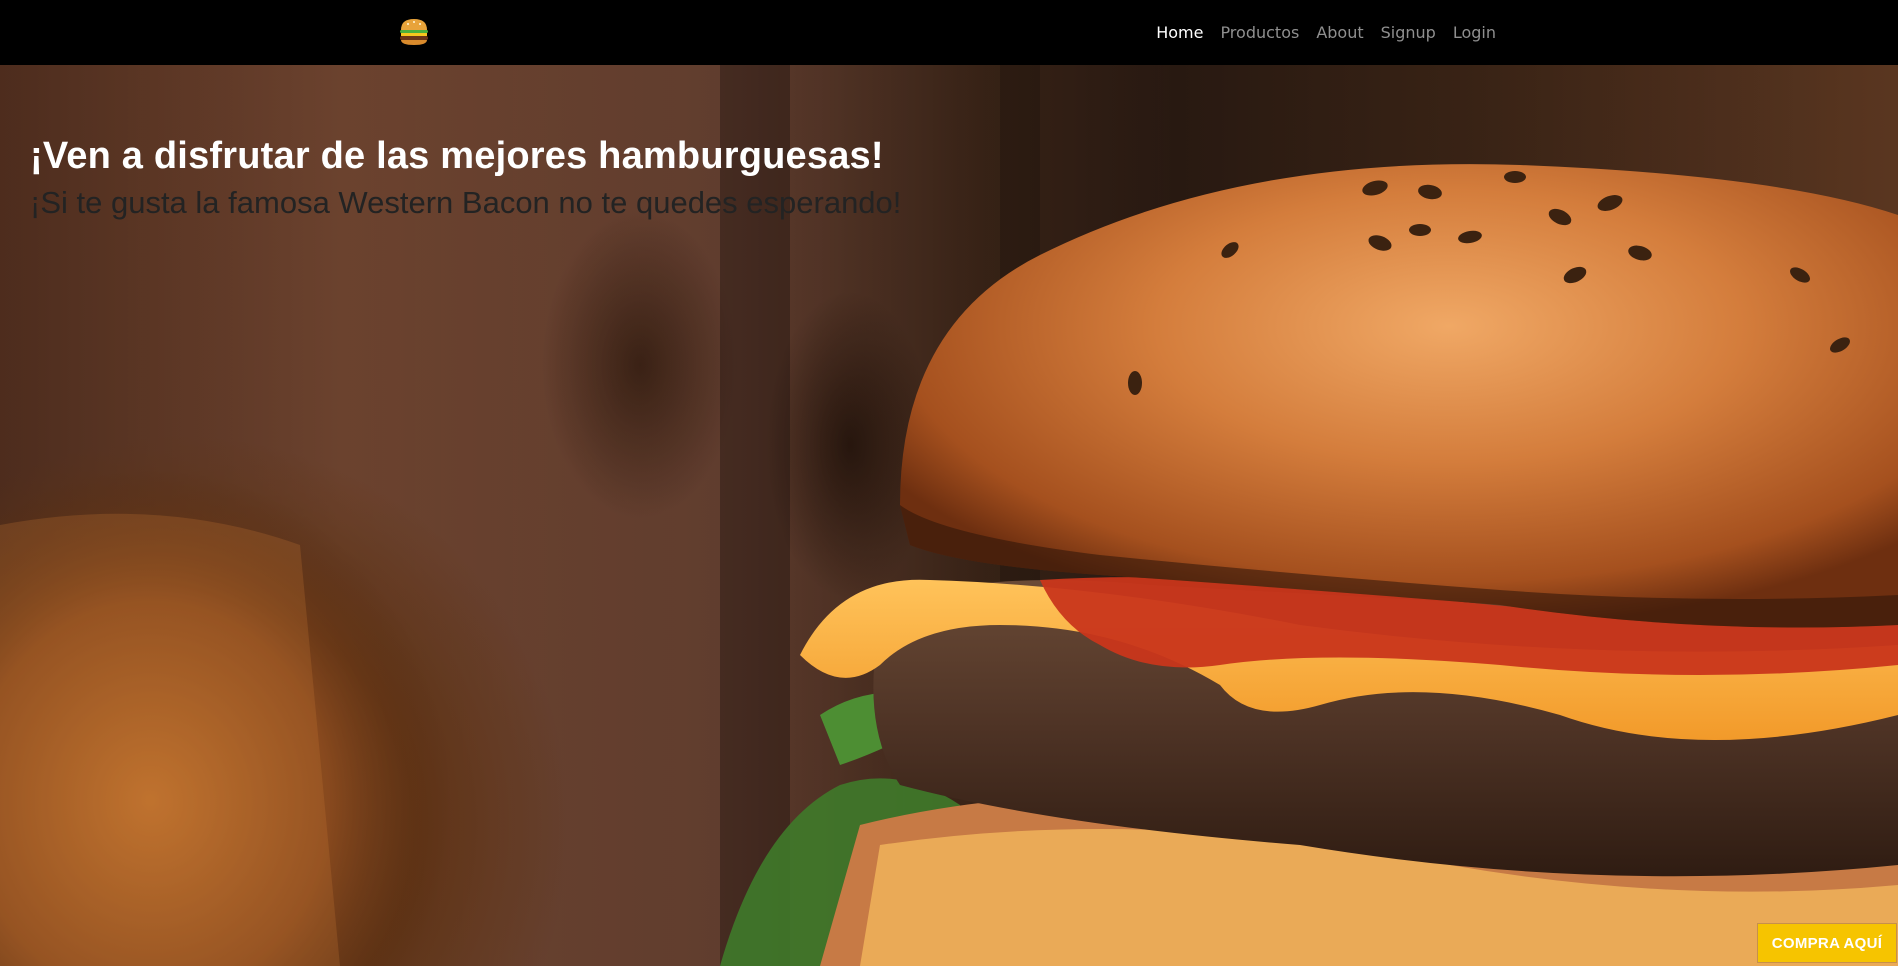 The width and height of the screenshot is (1898, 966). What do you see at coordinates (1474, 32) in the screenshot?
I see `nav-link-login: Login` at bounding box center [1474, 32].